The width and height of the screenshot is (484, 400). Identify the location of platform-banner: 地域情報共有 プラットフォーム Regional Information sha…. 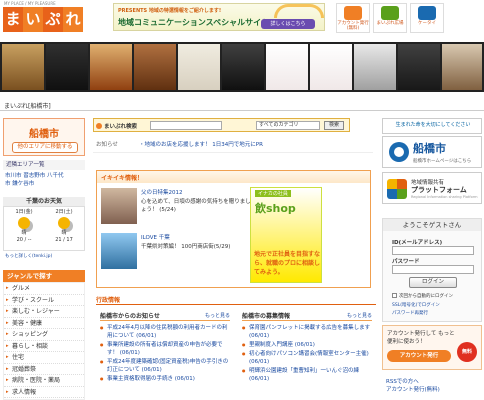
(432, 188).